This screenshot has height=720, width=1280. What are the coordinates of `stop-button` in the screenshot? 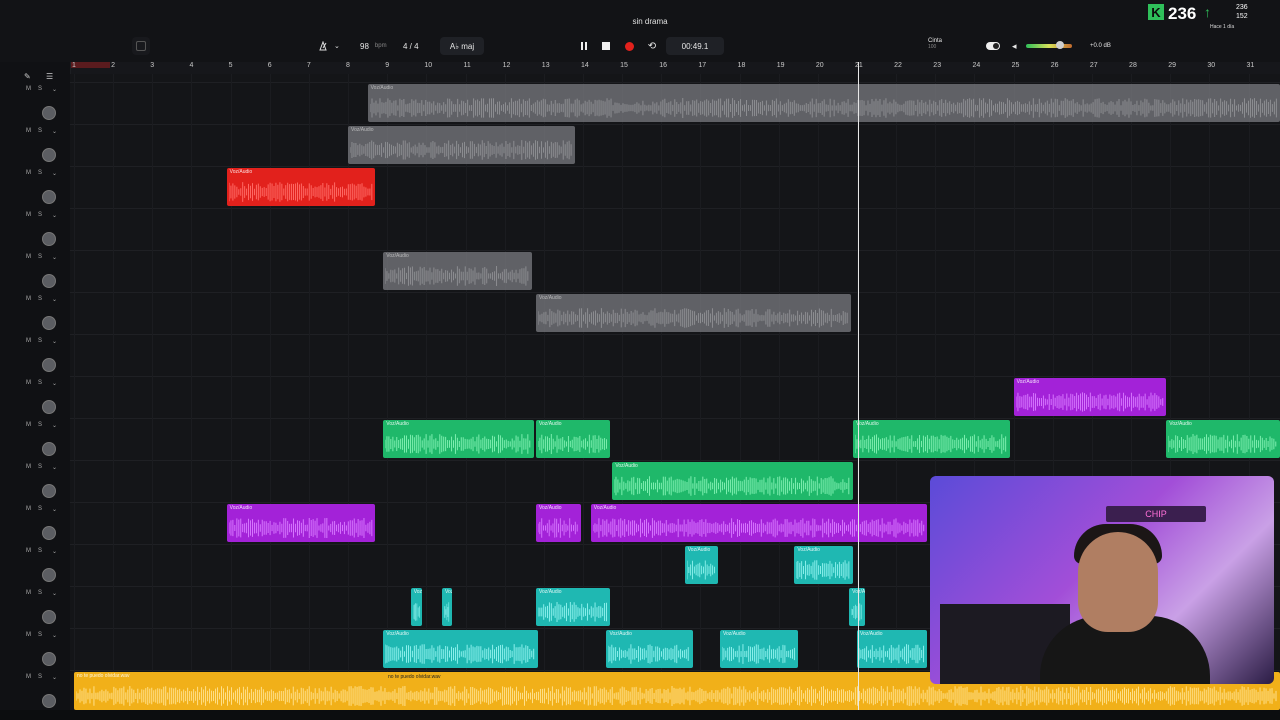 It's located at (606, 46).